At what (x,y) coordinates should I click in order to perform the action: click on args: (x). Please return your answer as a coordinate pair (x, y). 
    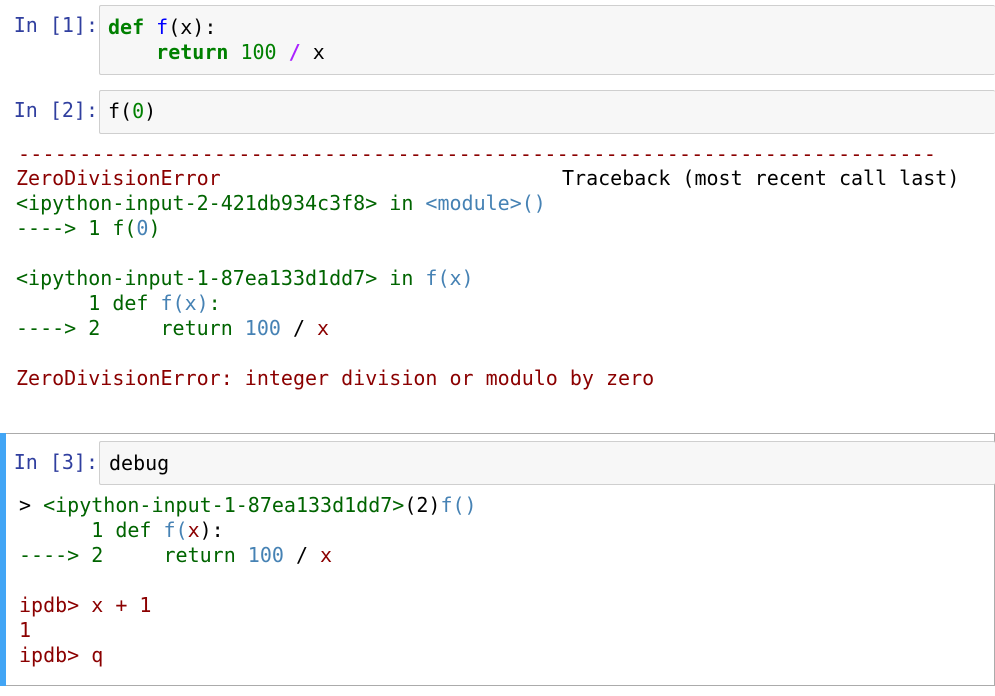
    Looking at the image, I should click on (190, 303).